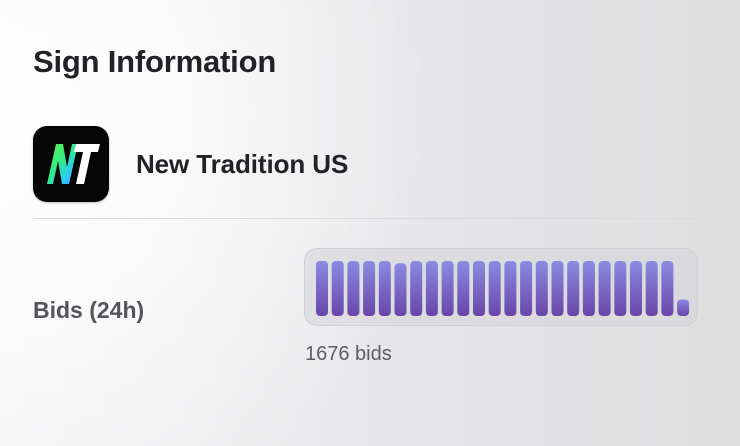  Describe the element at coordinates (348, 354) in the screenshot. I see `bids-count: 1676 bids` at that location.